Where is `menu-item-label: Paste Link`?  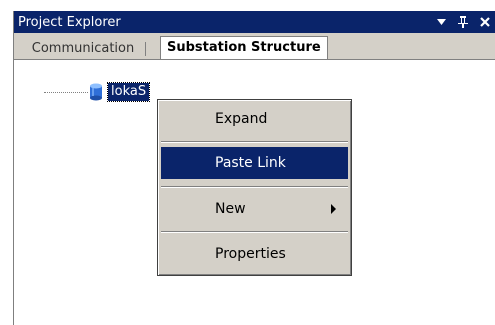 menu-item-label: Paste Link is located at coordinates (250, 163).